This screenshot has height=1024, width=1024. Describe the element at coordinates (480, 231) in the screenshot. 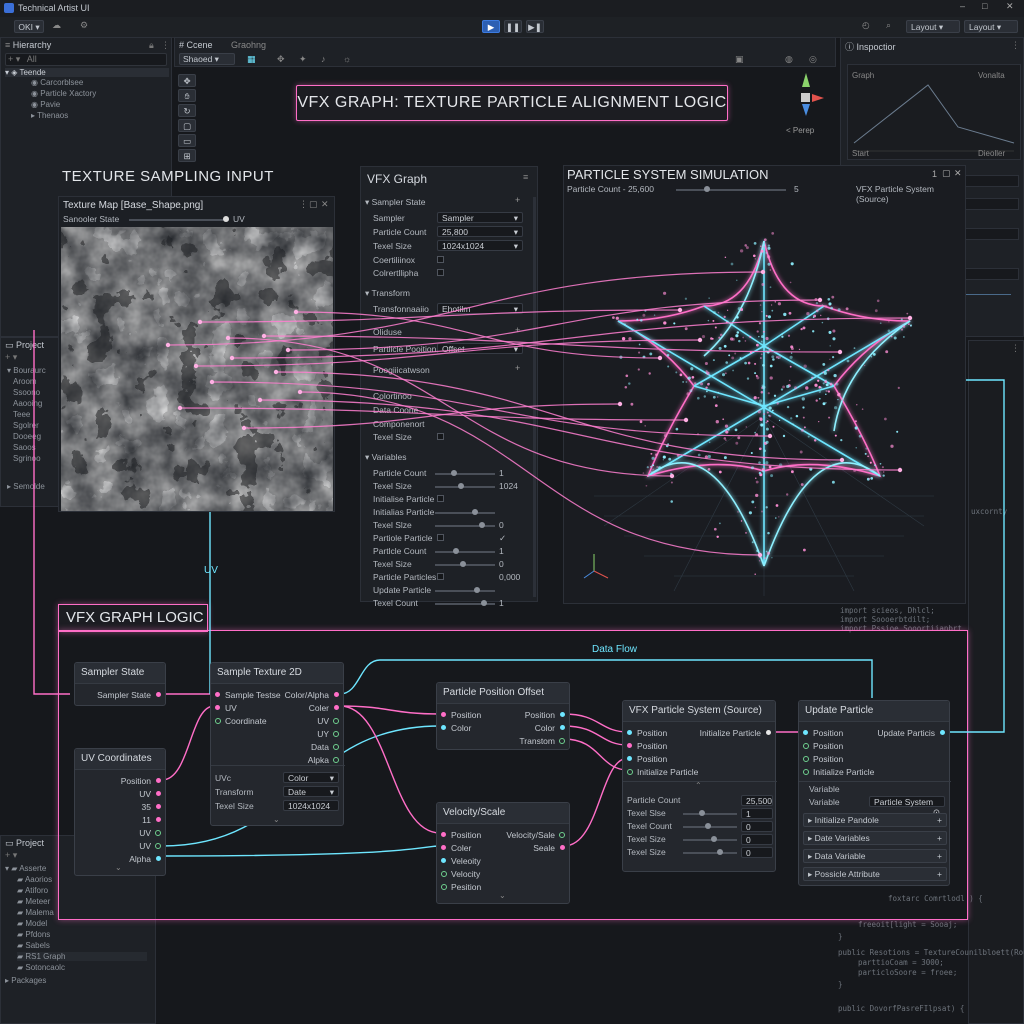

I see `particle-count-dropdown: 25,800 ▾` at that location.